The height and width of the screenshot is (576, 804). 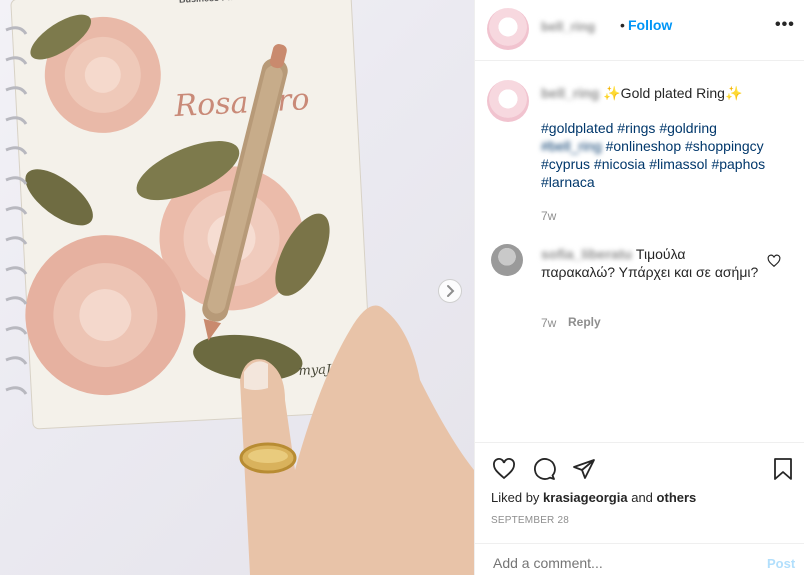 What do you see at coordinates (515, 497) in the screenshot?
I see `liked-by-prefix: Liked by` at bounding box center [515, 497].